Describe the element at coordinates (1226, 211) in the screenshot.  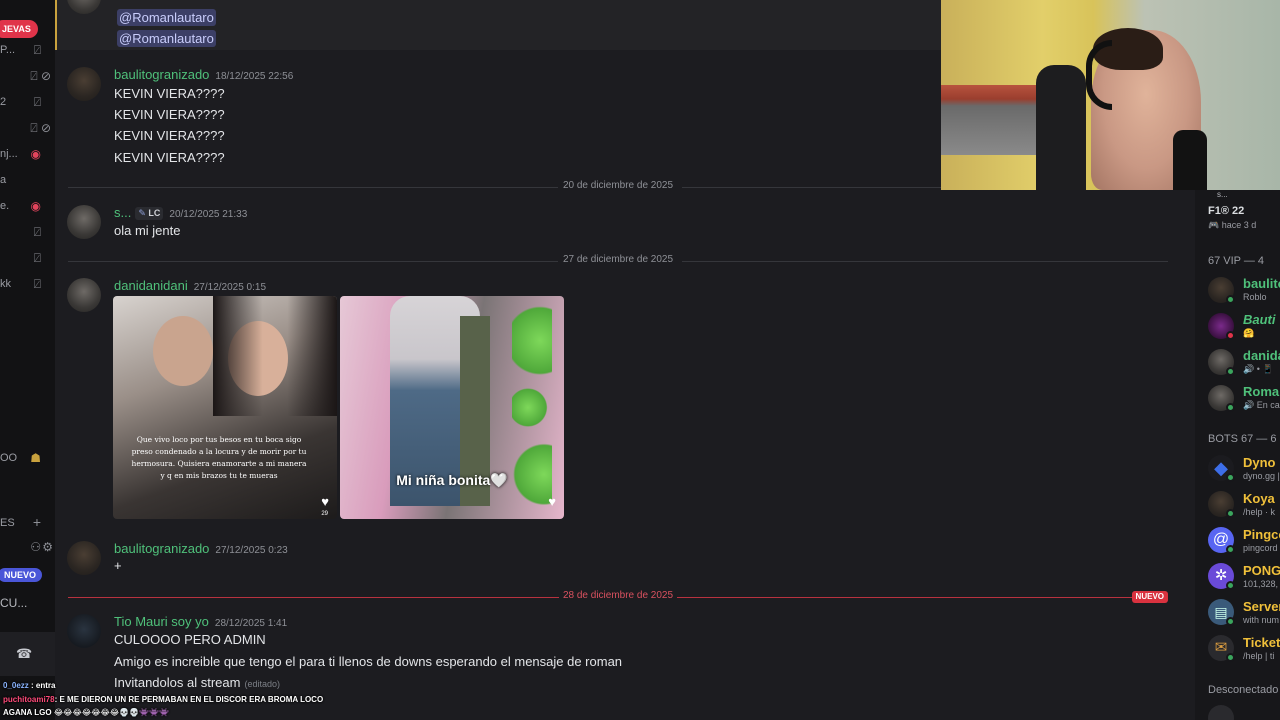
I see `activity-game: F1® 22` at that location.